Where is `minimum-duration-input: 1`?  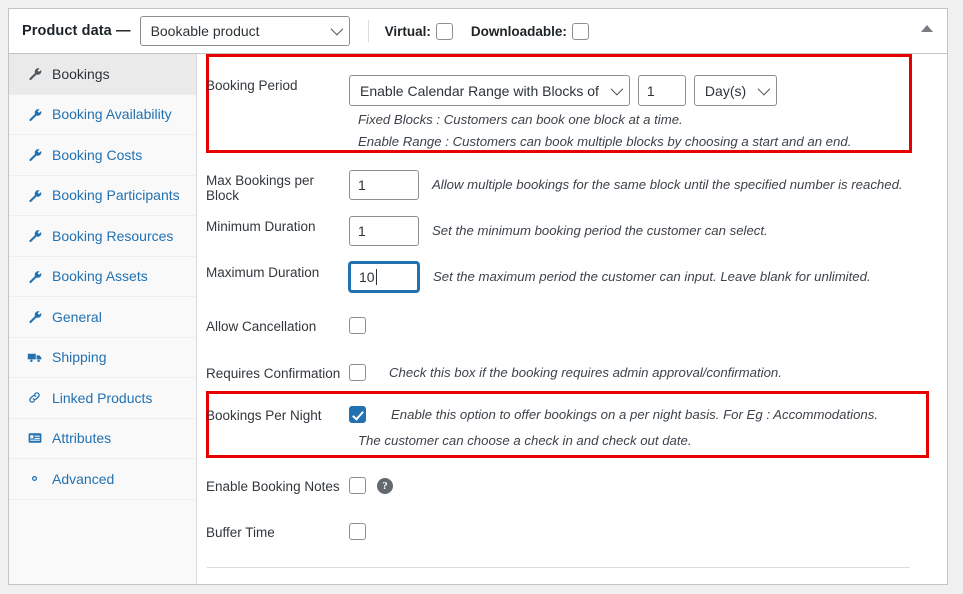 minimum-duration-input: 1 is located at coordinates (384, 231).